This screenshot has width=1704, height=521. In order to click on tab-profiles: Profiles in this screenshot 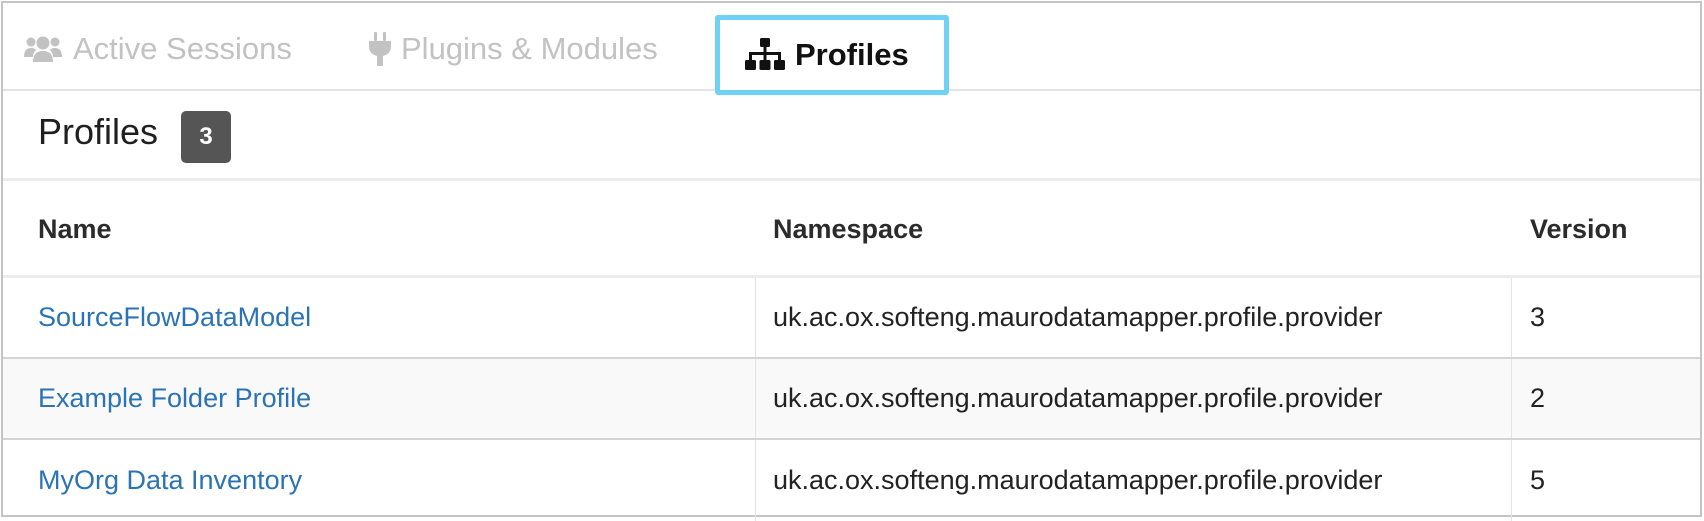, I will do `click(832, 55)`.